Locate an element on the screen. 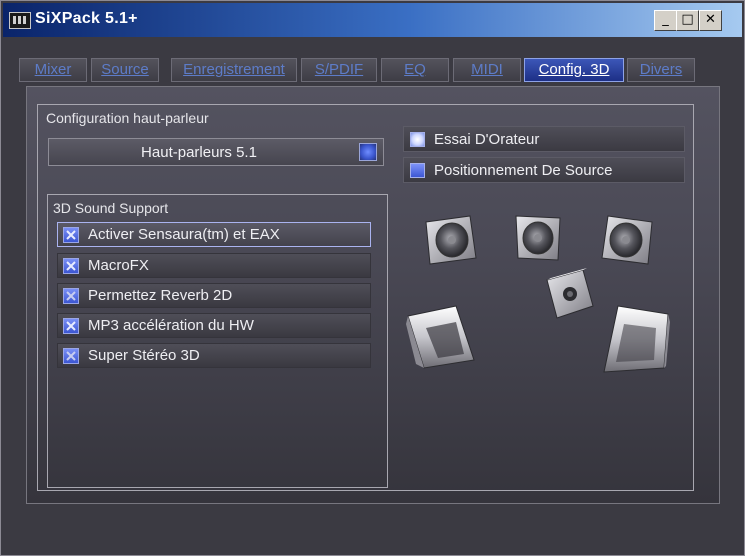 Image resolution: width=745 pixels, height=556 pixels. tab-enregistrement: Enregistrement is located at coordinates (234, 70).